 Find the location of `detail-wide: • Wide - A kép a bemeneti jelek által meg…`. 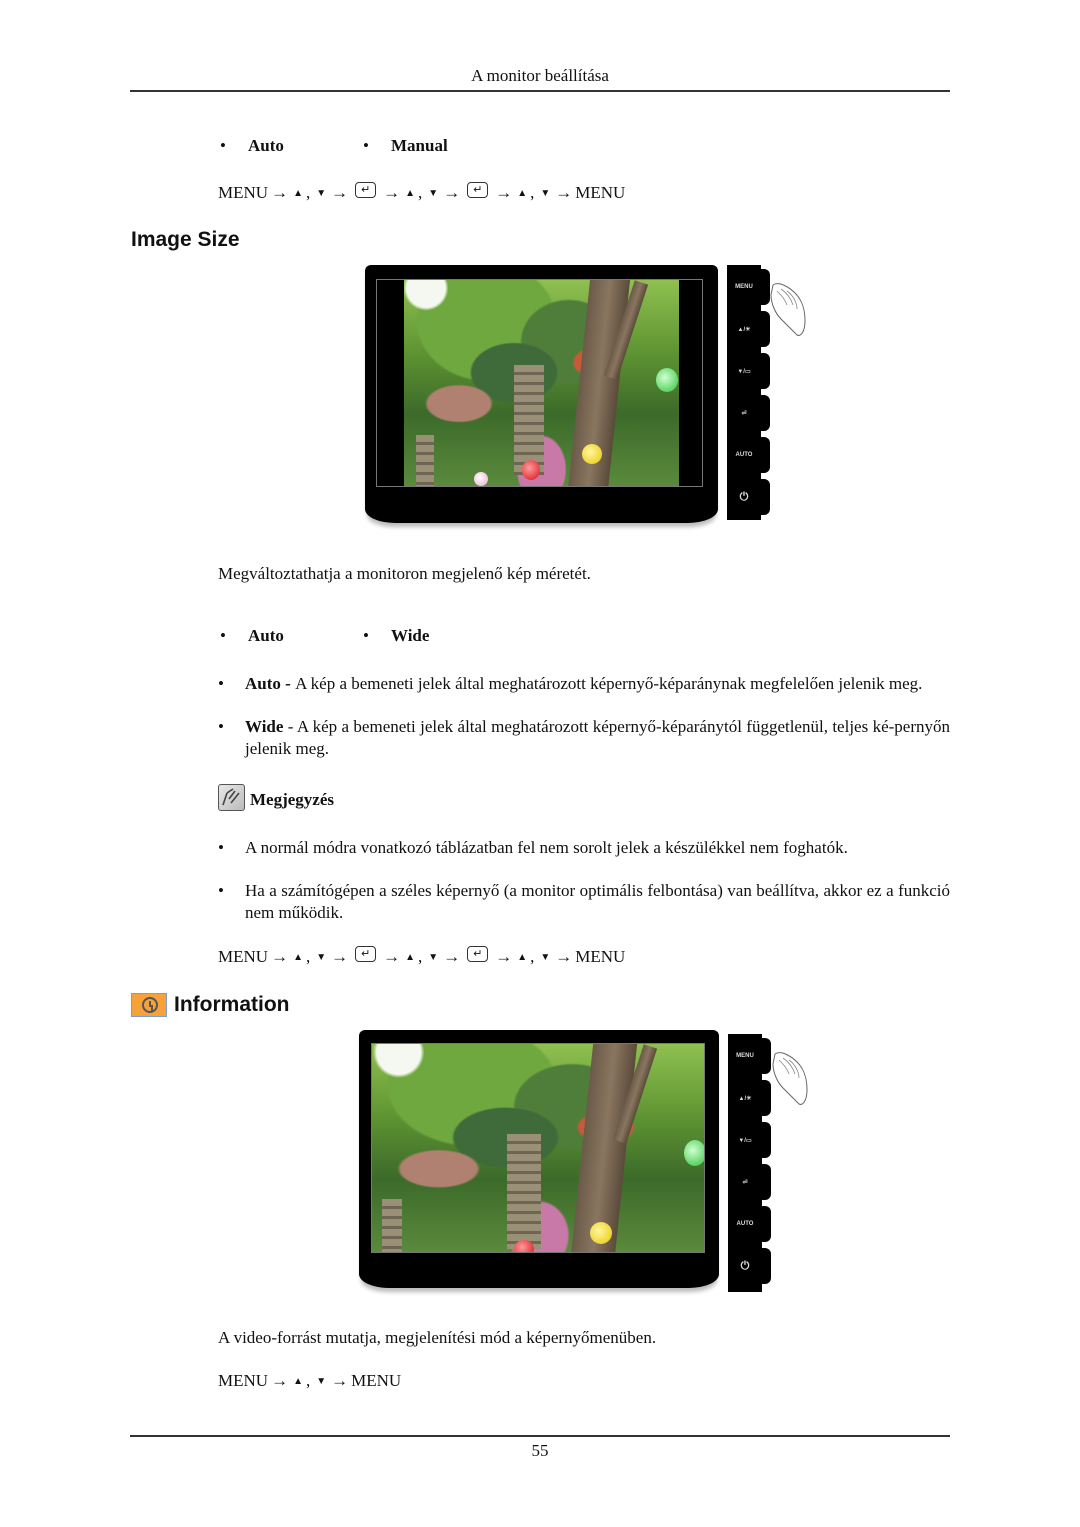

detail-wide: • Wide - A kép a bemeneti jelek által meg… is located at coordinates (584, 737).